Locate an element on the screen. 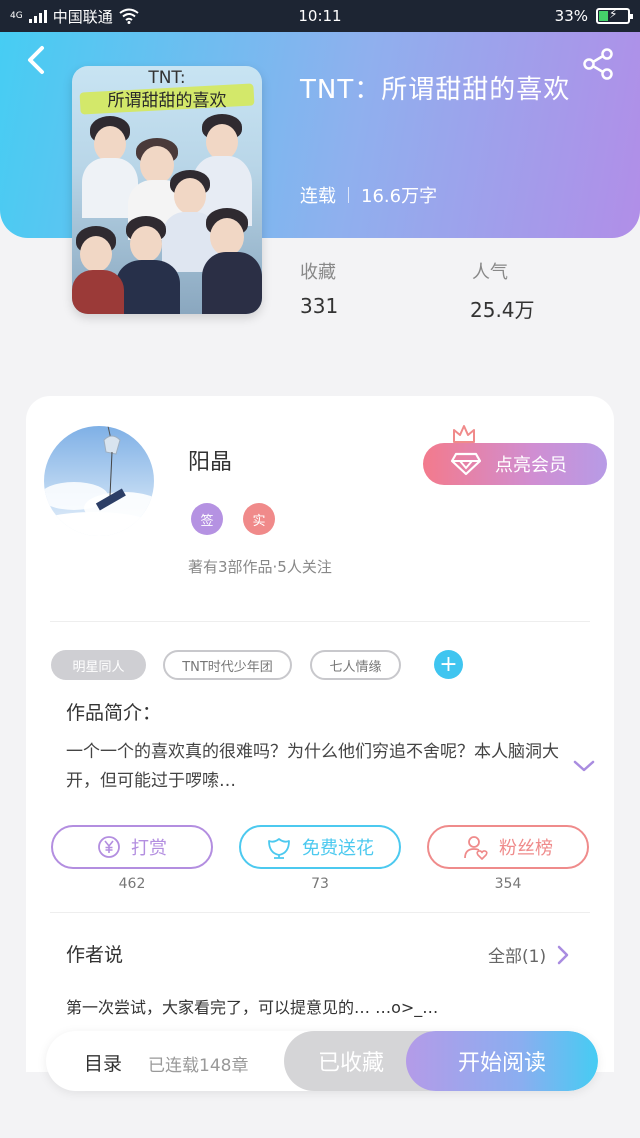  start-reading-button: 开始阅读 is located at coordinates (502, 1061).